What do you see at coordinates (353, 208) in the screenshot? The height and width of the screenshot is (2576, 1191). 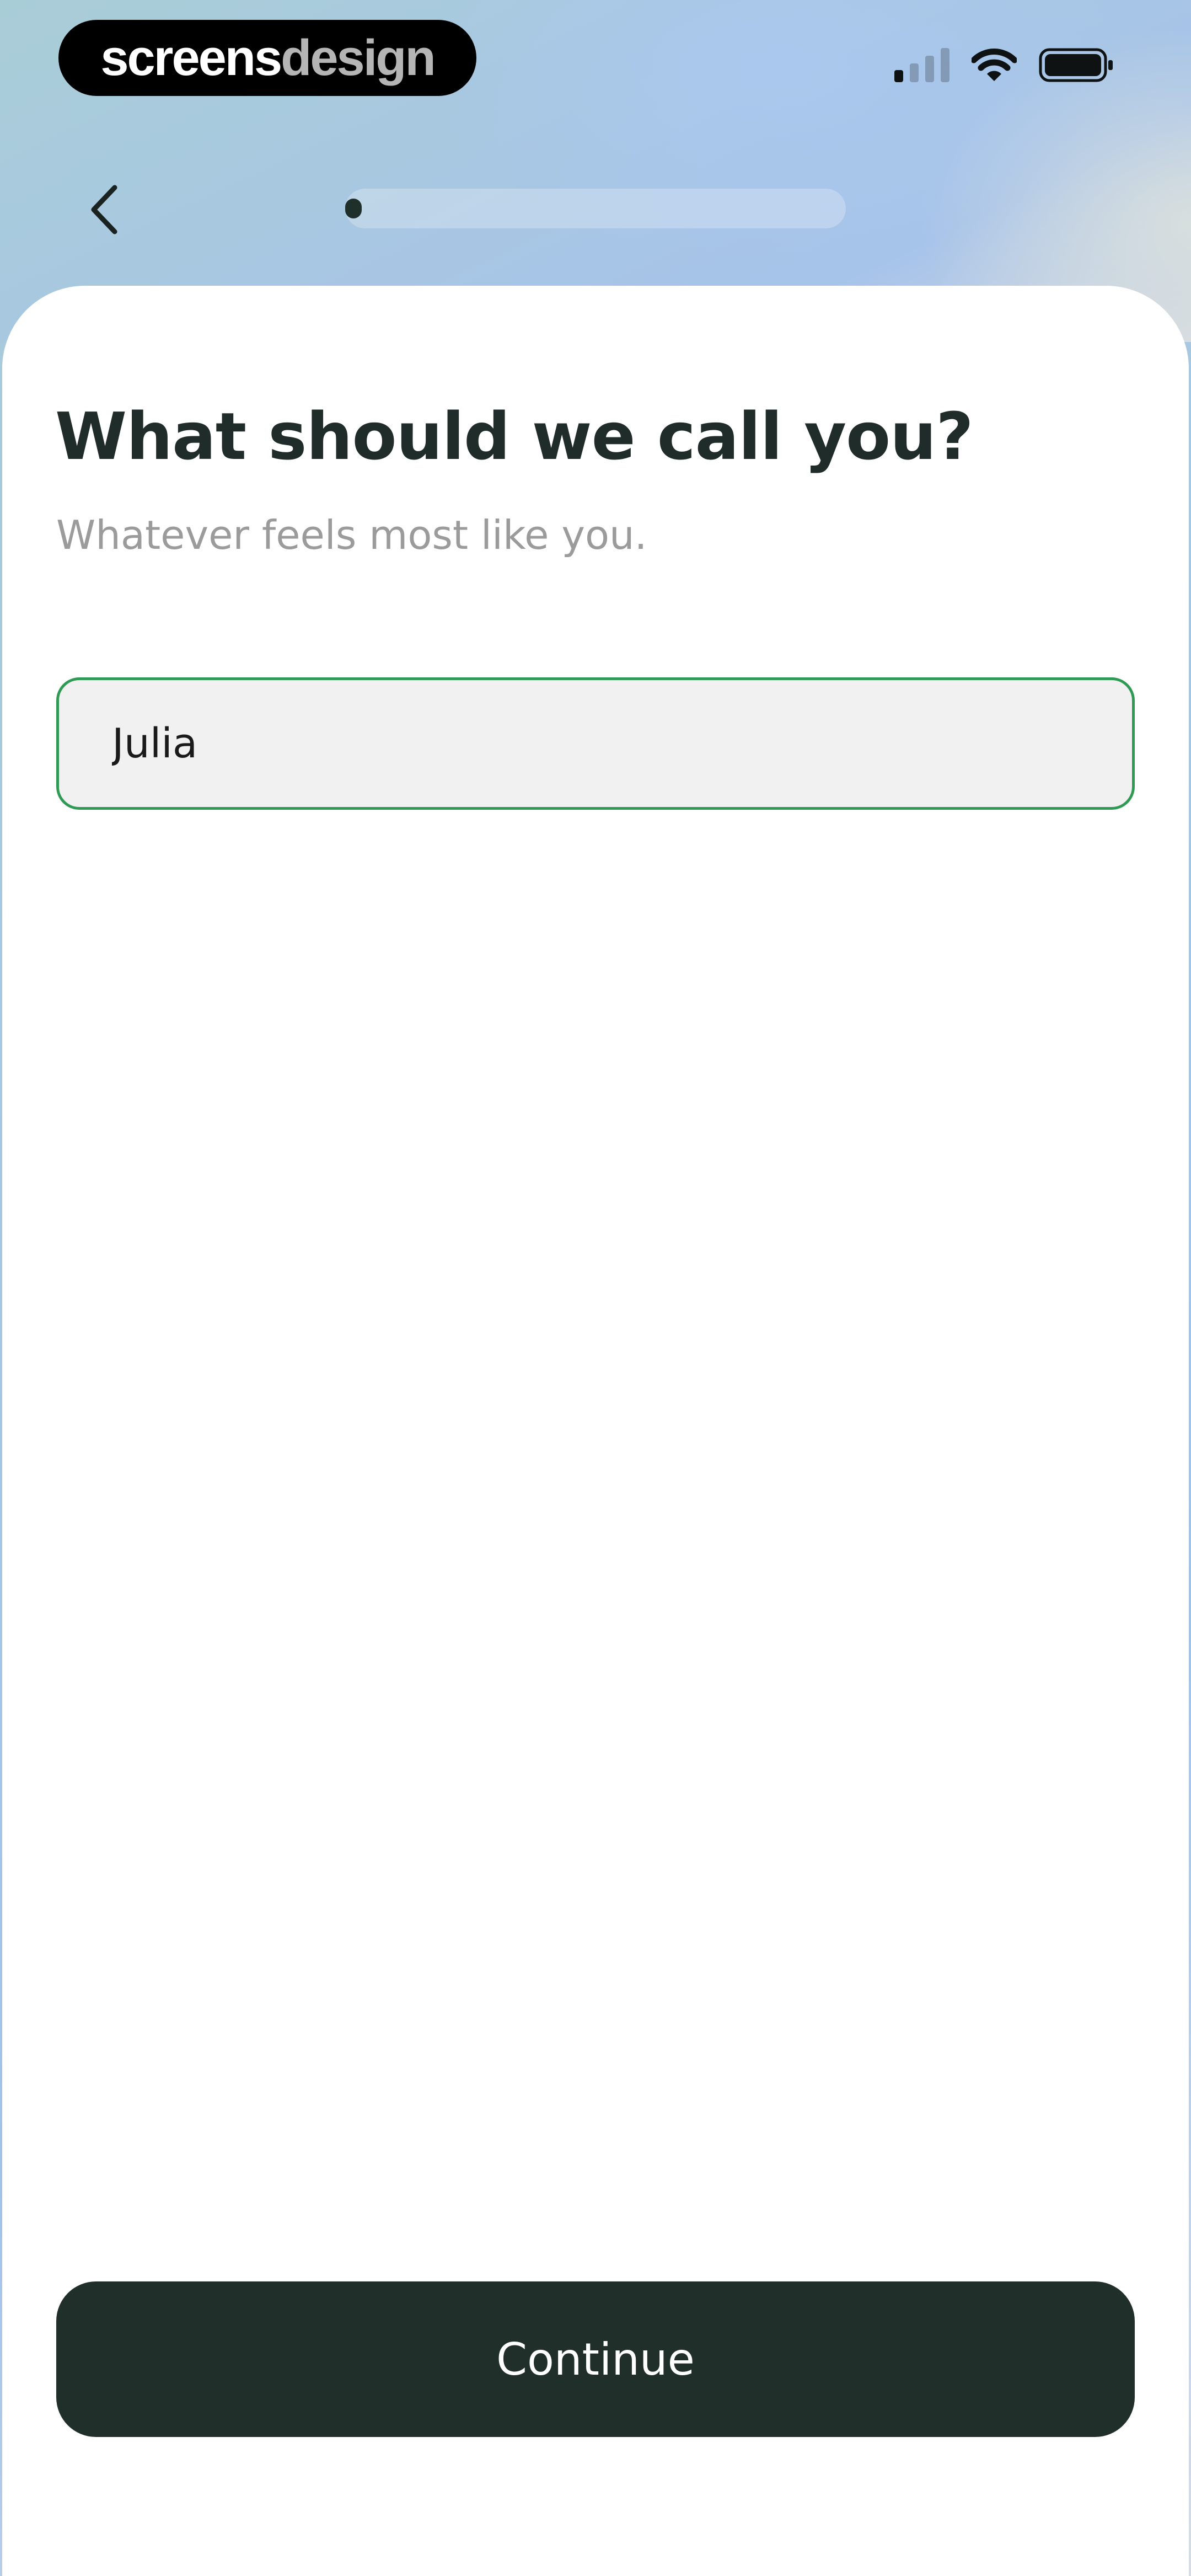 I see `progress-bar-fill` at bounding box center [353, 208].